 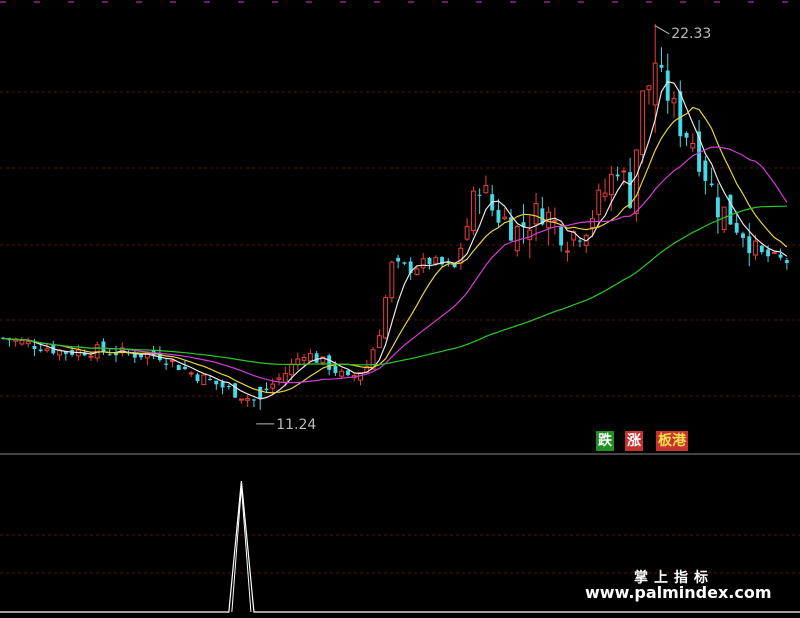 I want to click on low-price-label: 11.24, so click(x=296, y=425).